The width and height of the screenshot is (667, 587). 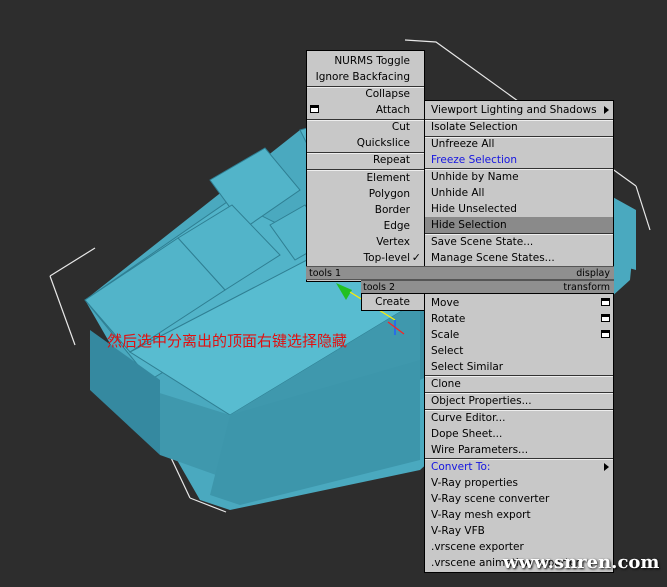 What do you see at coordinates (445, 303) in the screenshot?
I see `menu-item-label: Move` at bounding box center [445, 303].